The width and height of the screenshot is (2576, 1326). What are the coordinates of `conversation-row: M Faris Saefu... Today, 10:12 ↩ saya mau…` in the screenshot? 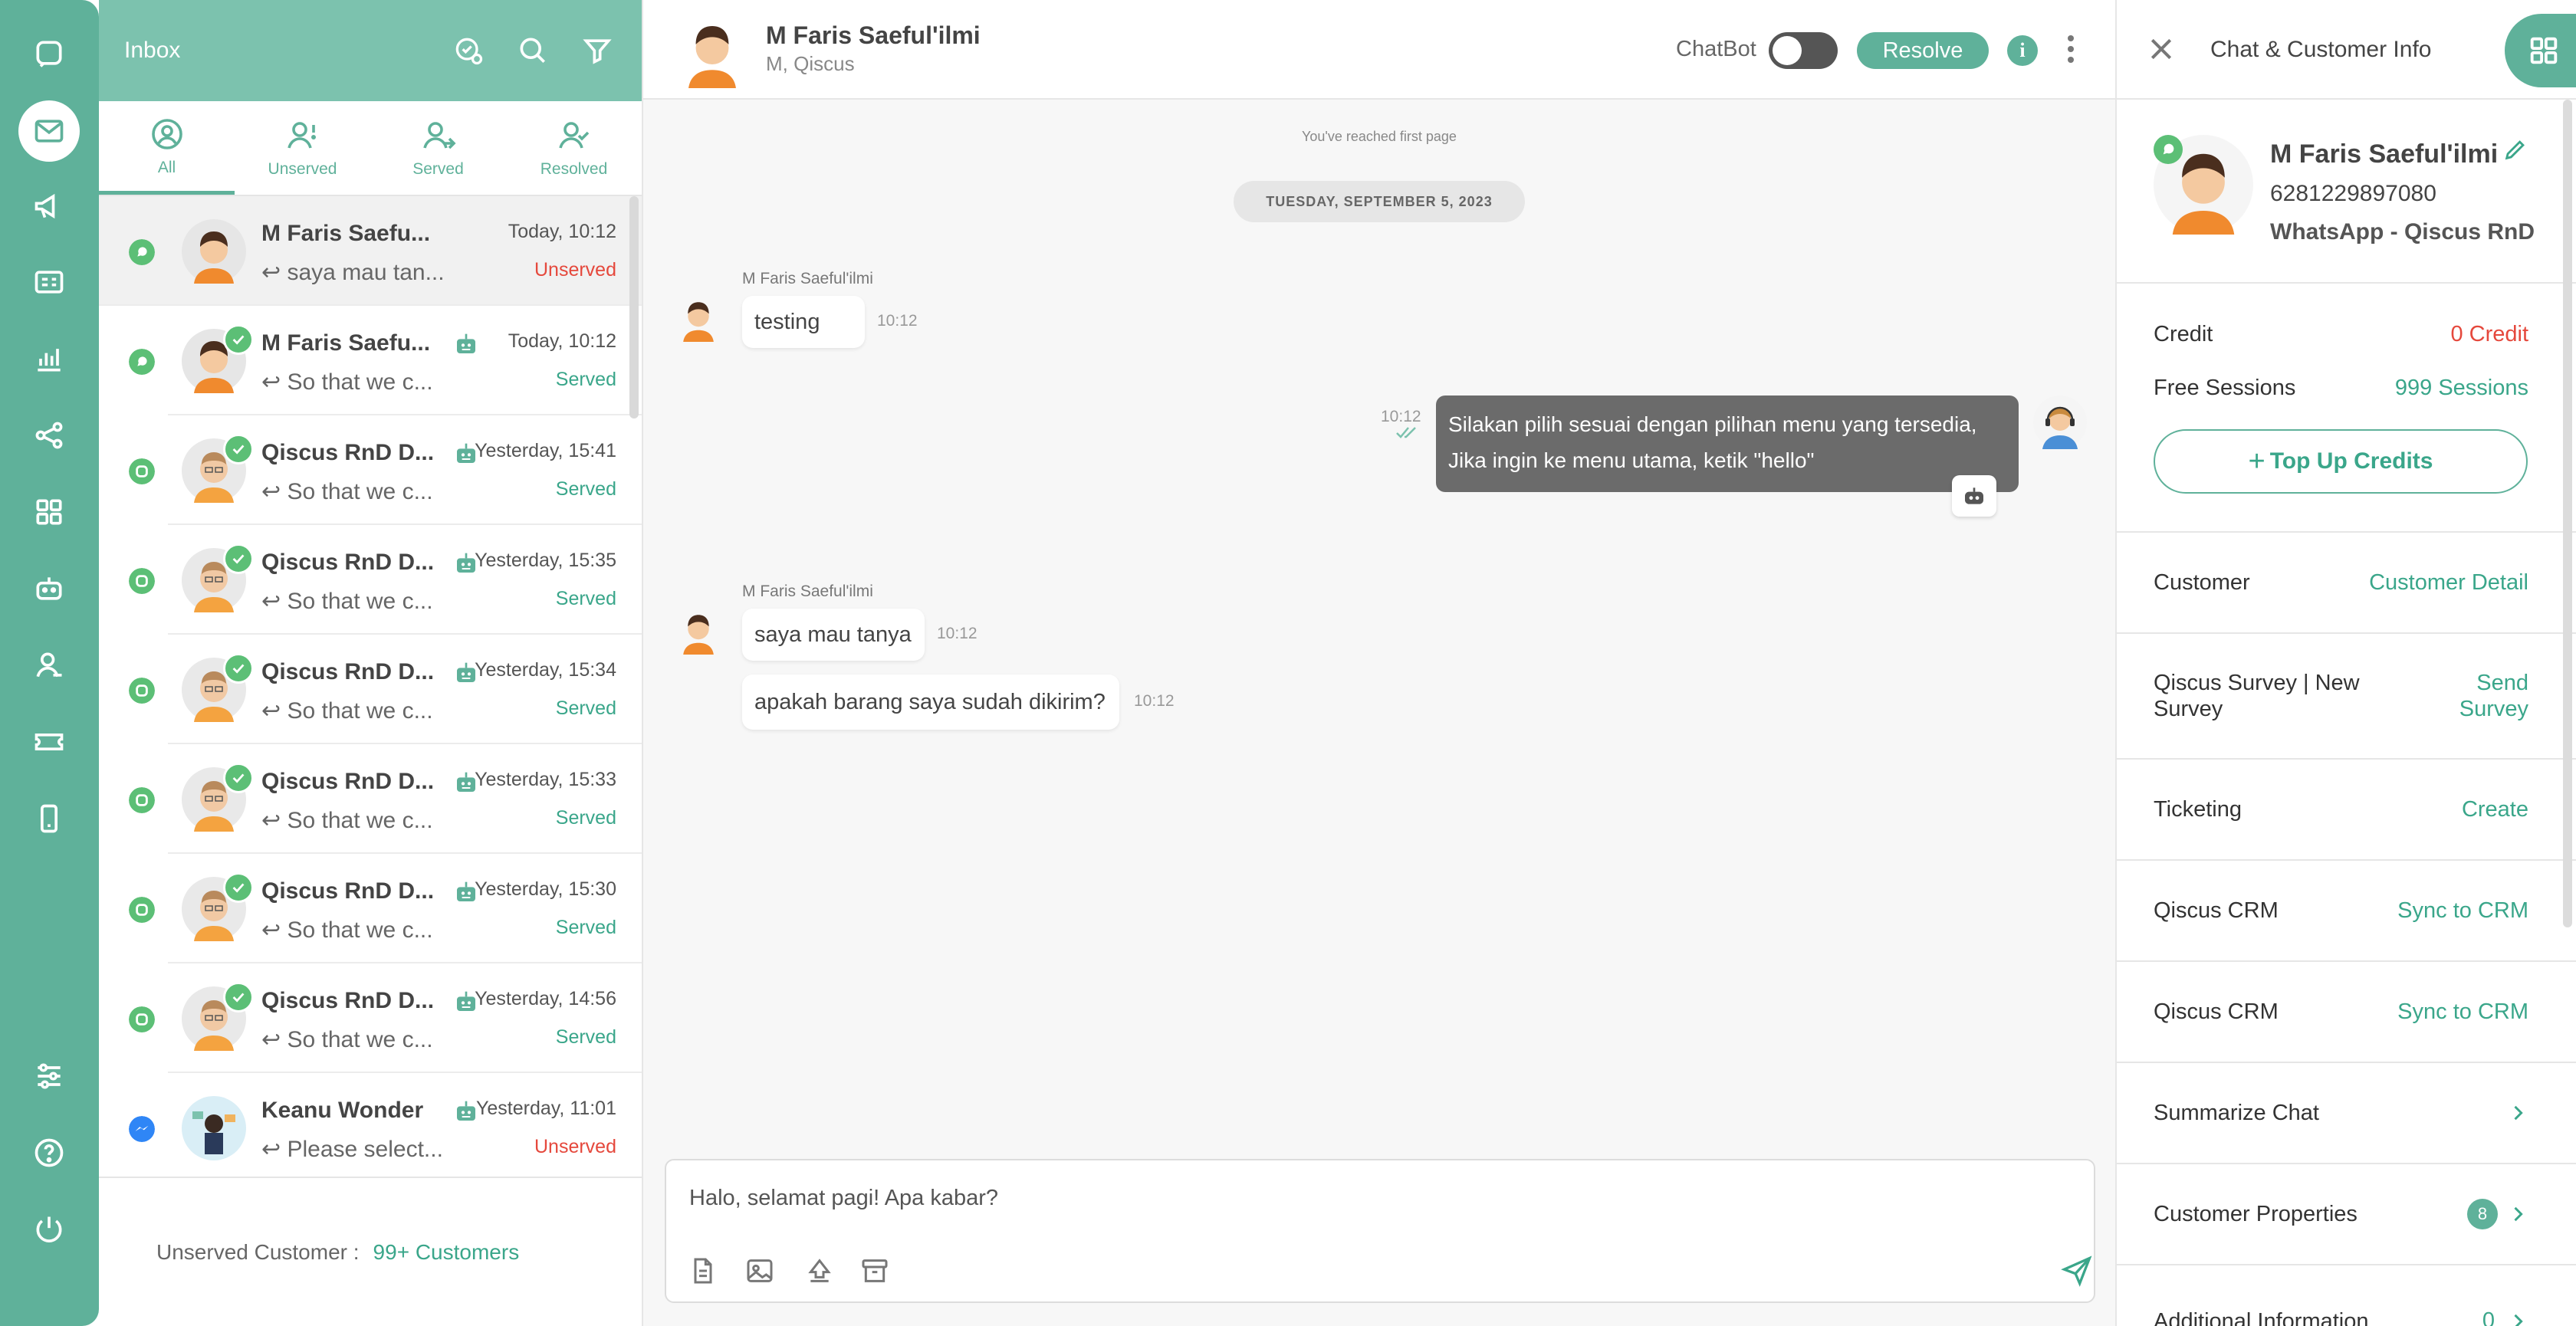 It's located at (370, 251).